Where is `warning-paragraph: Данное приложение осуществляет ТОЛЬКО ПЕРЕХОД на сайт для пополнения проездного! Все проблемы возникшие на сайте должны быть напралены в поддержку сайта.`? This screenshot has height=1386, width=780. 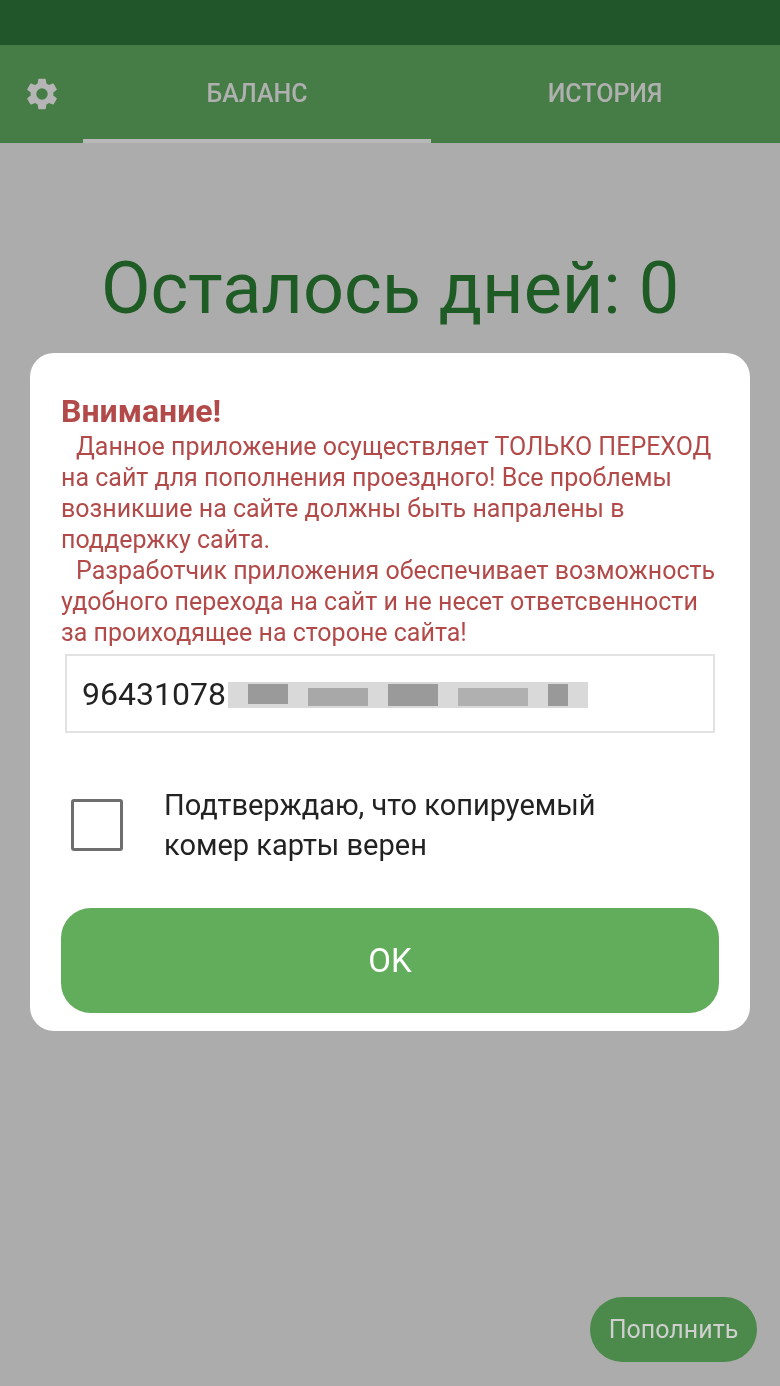
warning-paragraph: Данное приложение осуществляет ТОЛЬКО ПЕРЕХОД на сайт для пополнения проездного! Все проблемы возникшие на сайте должны быть напралены в поддержку сайта. is located at coordinates (387, 493).